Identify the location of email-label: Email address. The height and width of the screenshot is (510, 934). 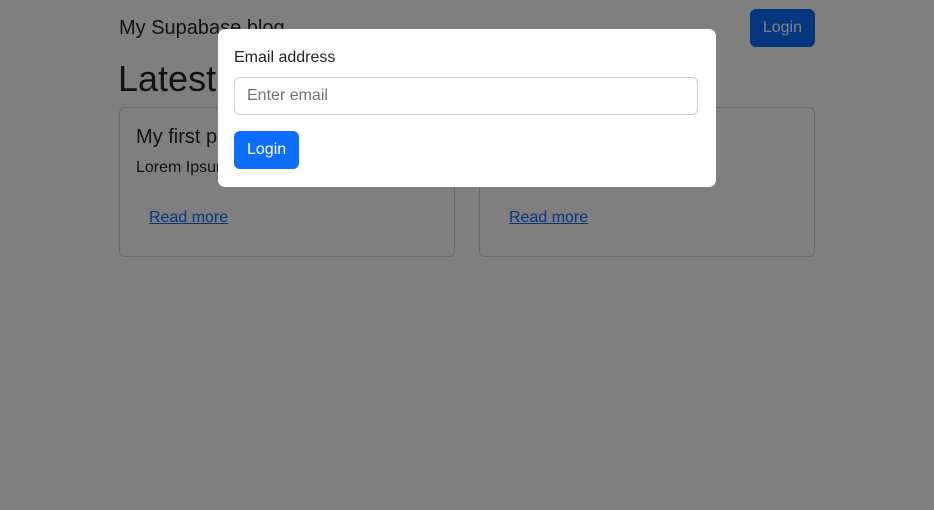
(285, 57).